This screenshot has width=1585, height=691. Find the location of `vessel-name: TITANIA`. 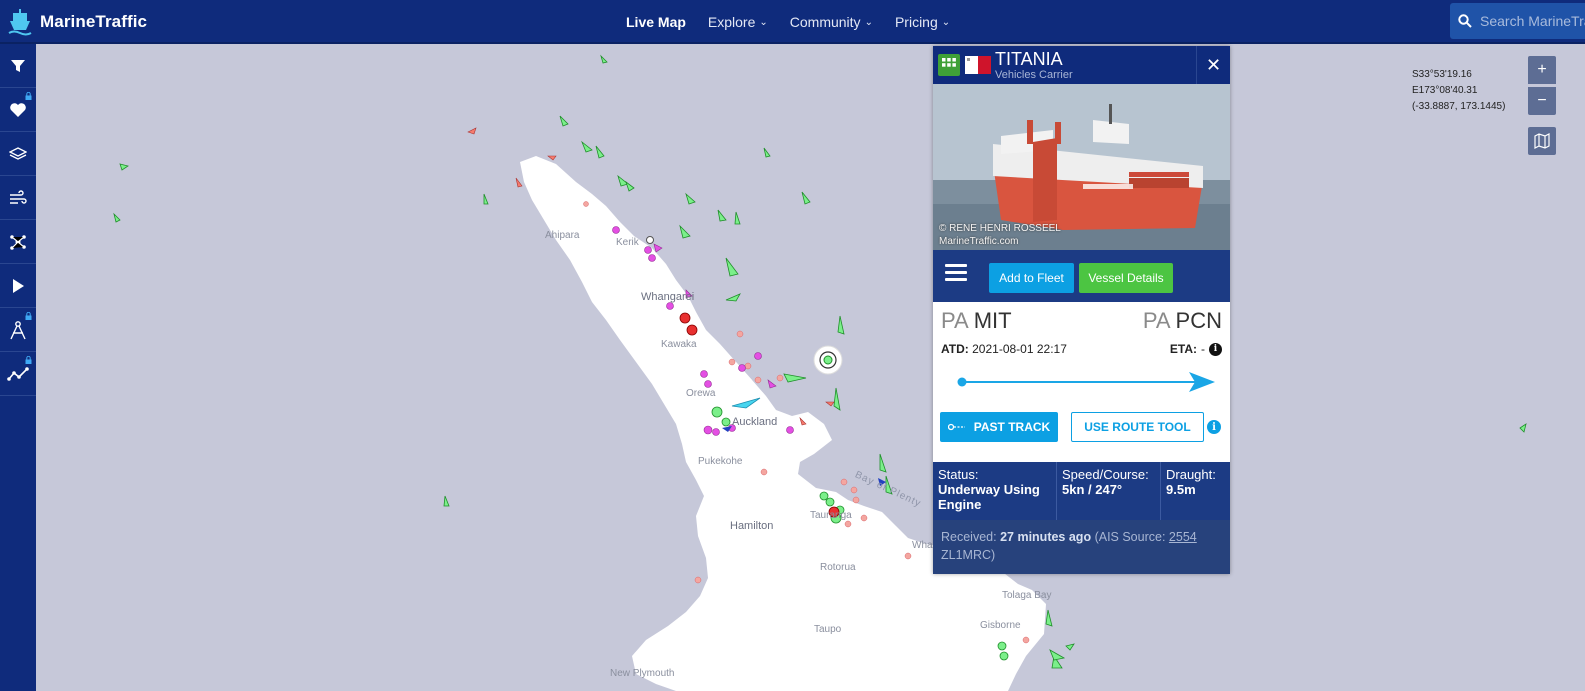

vessel-name: TITANIA is located at coordinates (1029, 59).